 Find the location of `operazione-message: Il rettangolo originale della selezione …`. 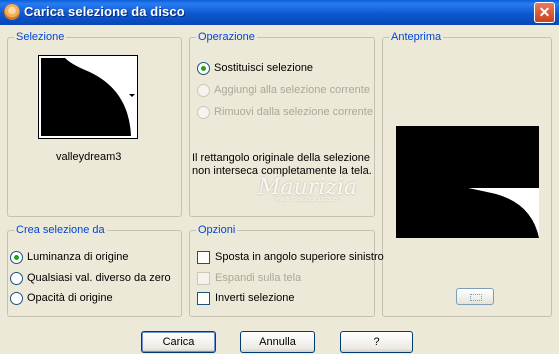

operazione-message: Il rettangolo originale della selezione … is located at coordinates (282, 164).